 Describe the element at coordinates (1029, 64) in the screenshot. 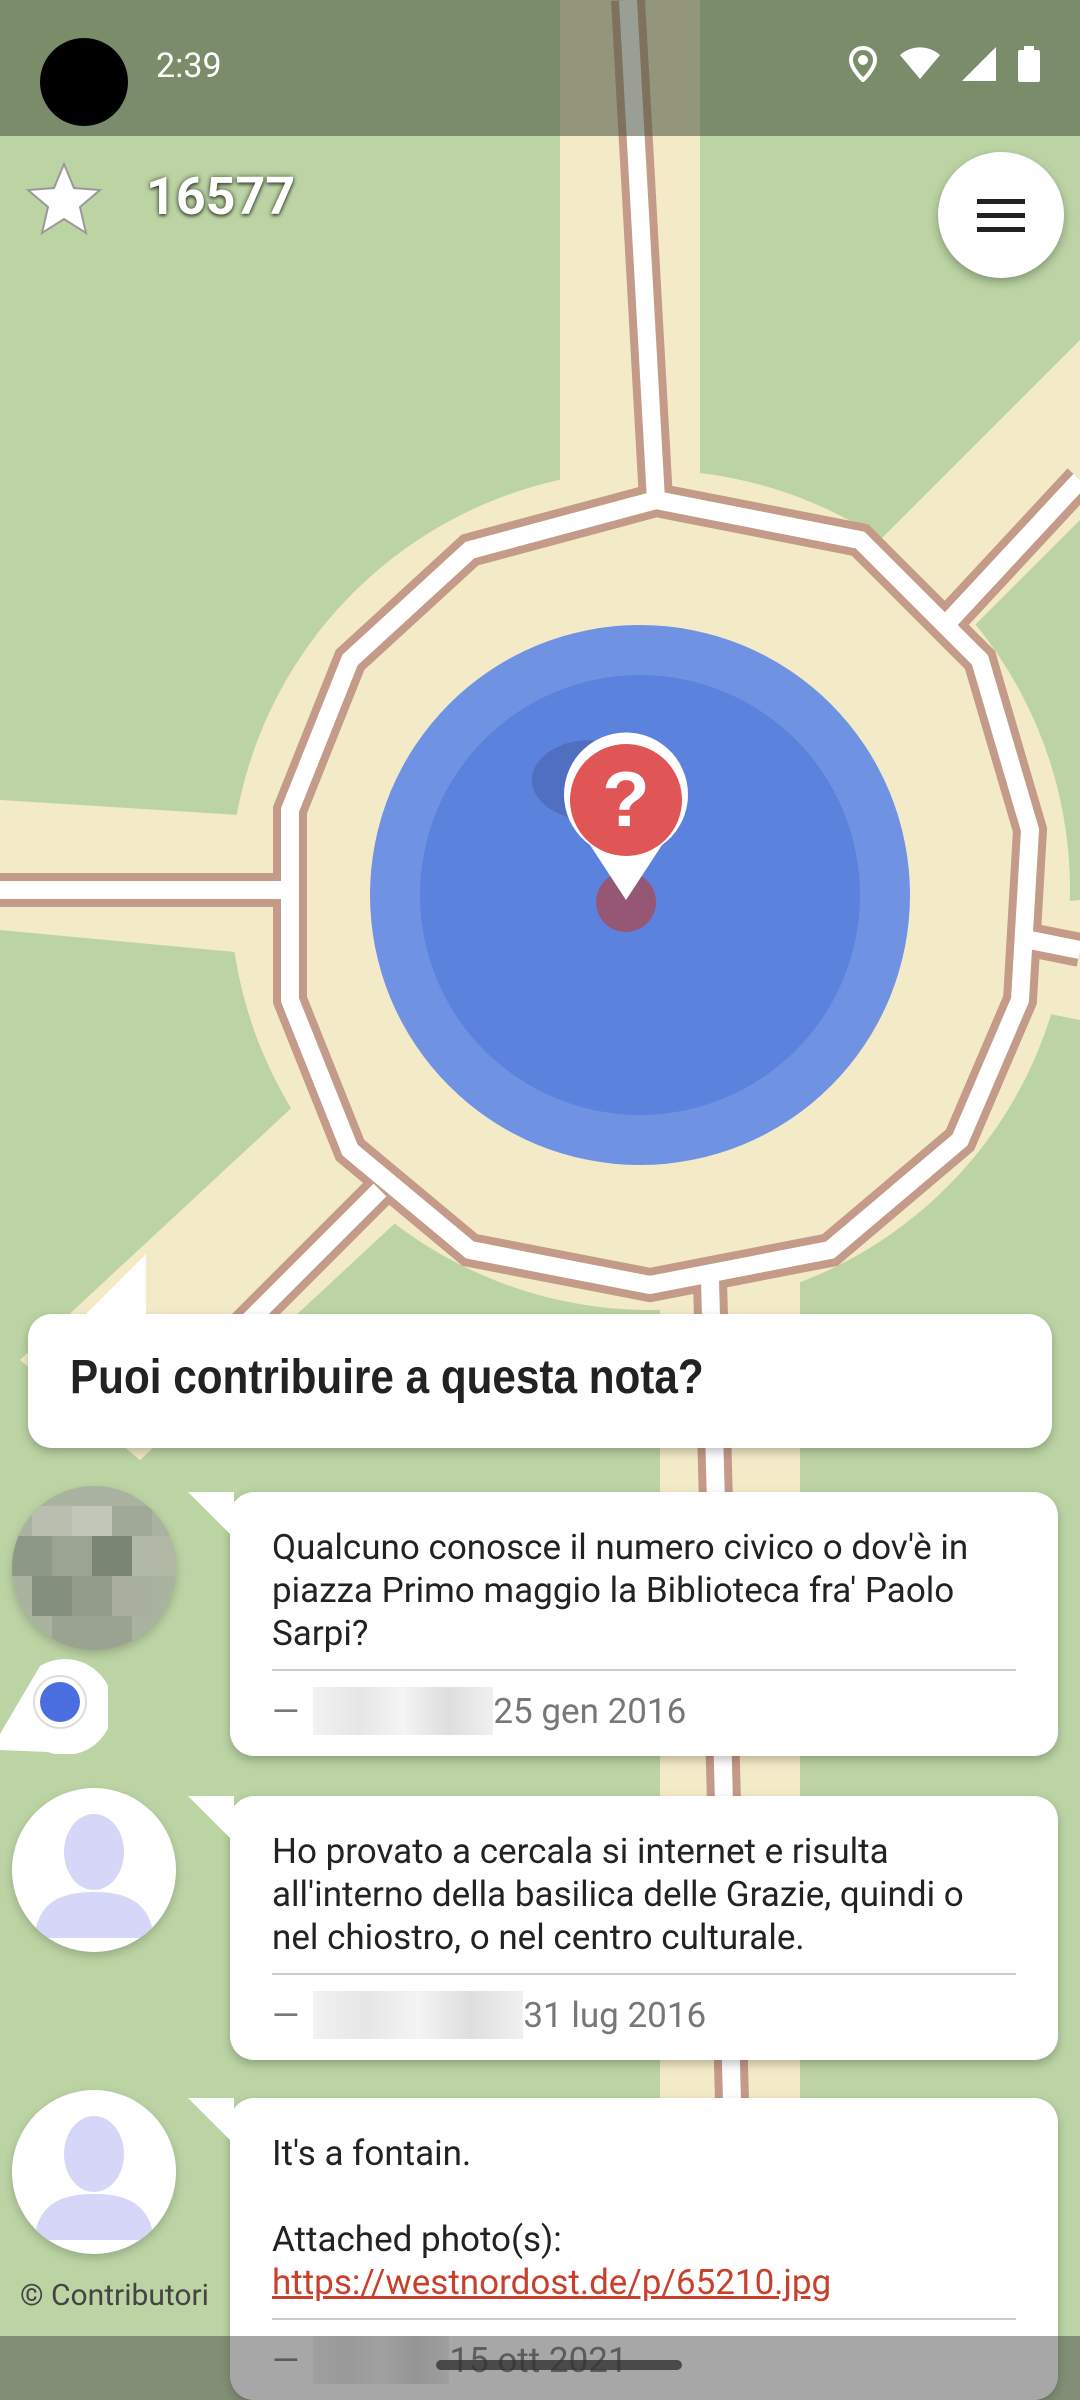

I see `battery-icon` at that location.